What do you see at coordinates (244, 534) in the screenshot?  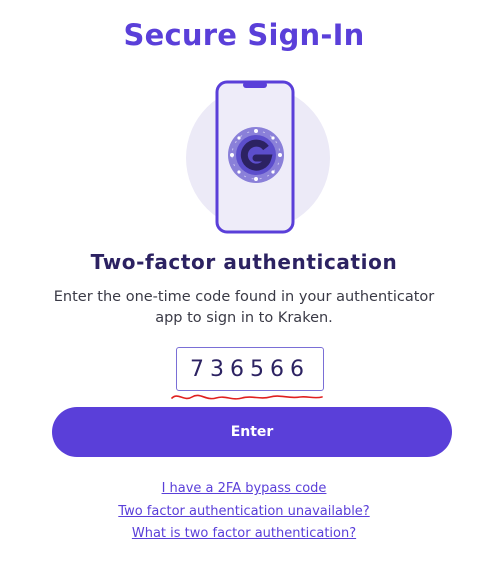 I see `what-is-twofa-link: What is two factor authentication?` at bounding box center [244, 534].